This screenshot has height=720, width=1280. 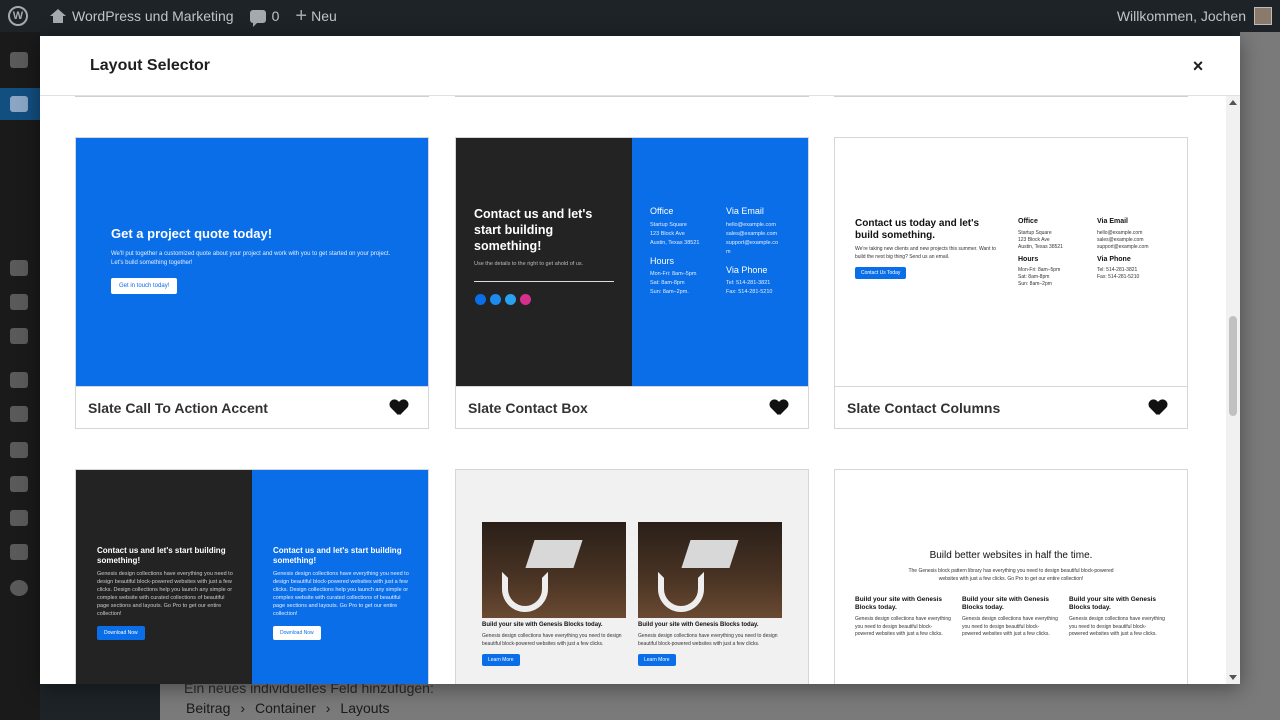 I want to click on modal-scrollbar, so click(x=1233, y=390).